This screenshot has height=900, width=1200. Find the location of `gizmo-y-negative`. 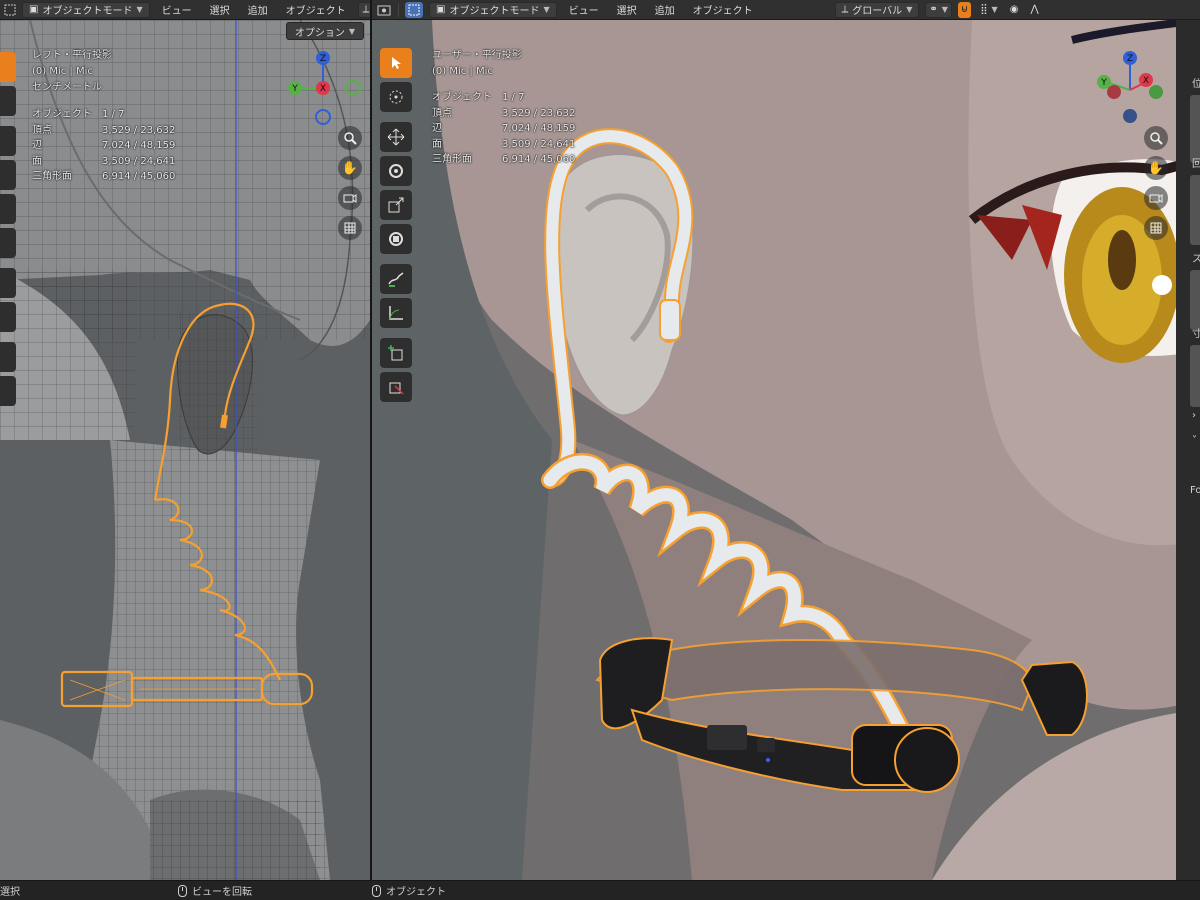

gizmo-y-negative is located at coordinates (353, 88).